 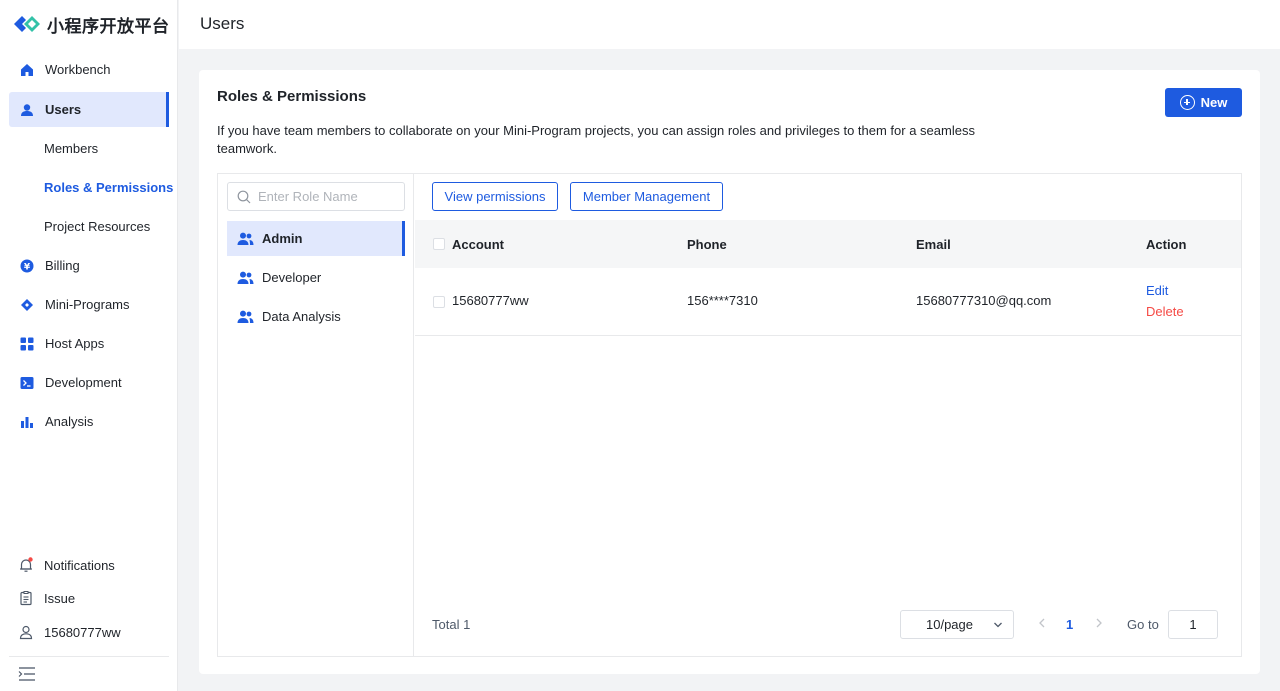 What do you see at coordinates (27, 383) in the screenshot?
I see `terminal-icon` at bounding box center [27, 383].